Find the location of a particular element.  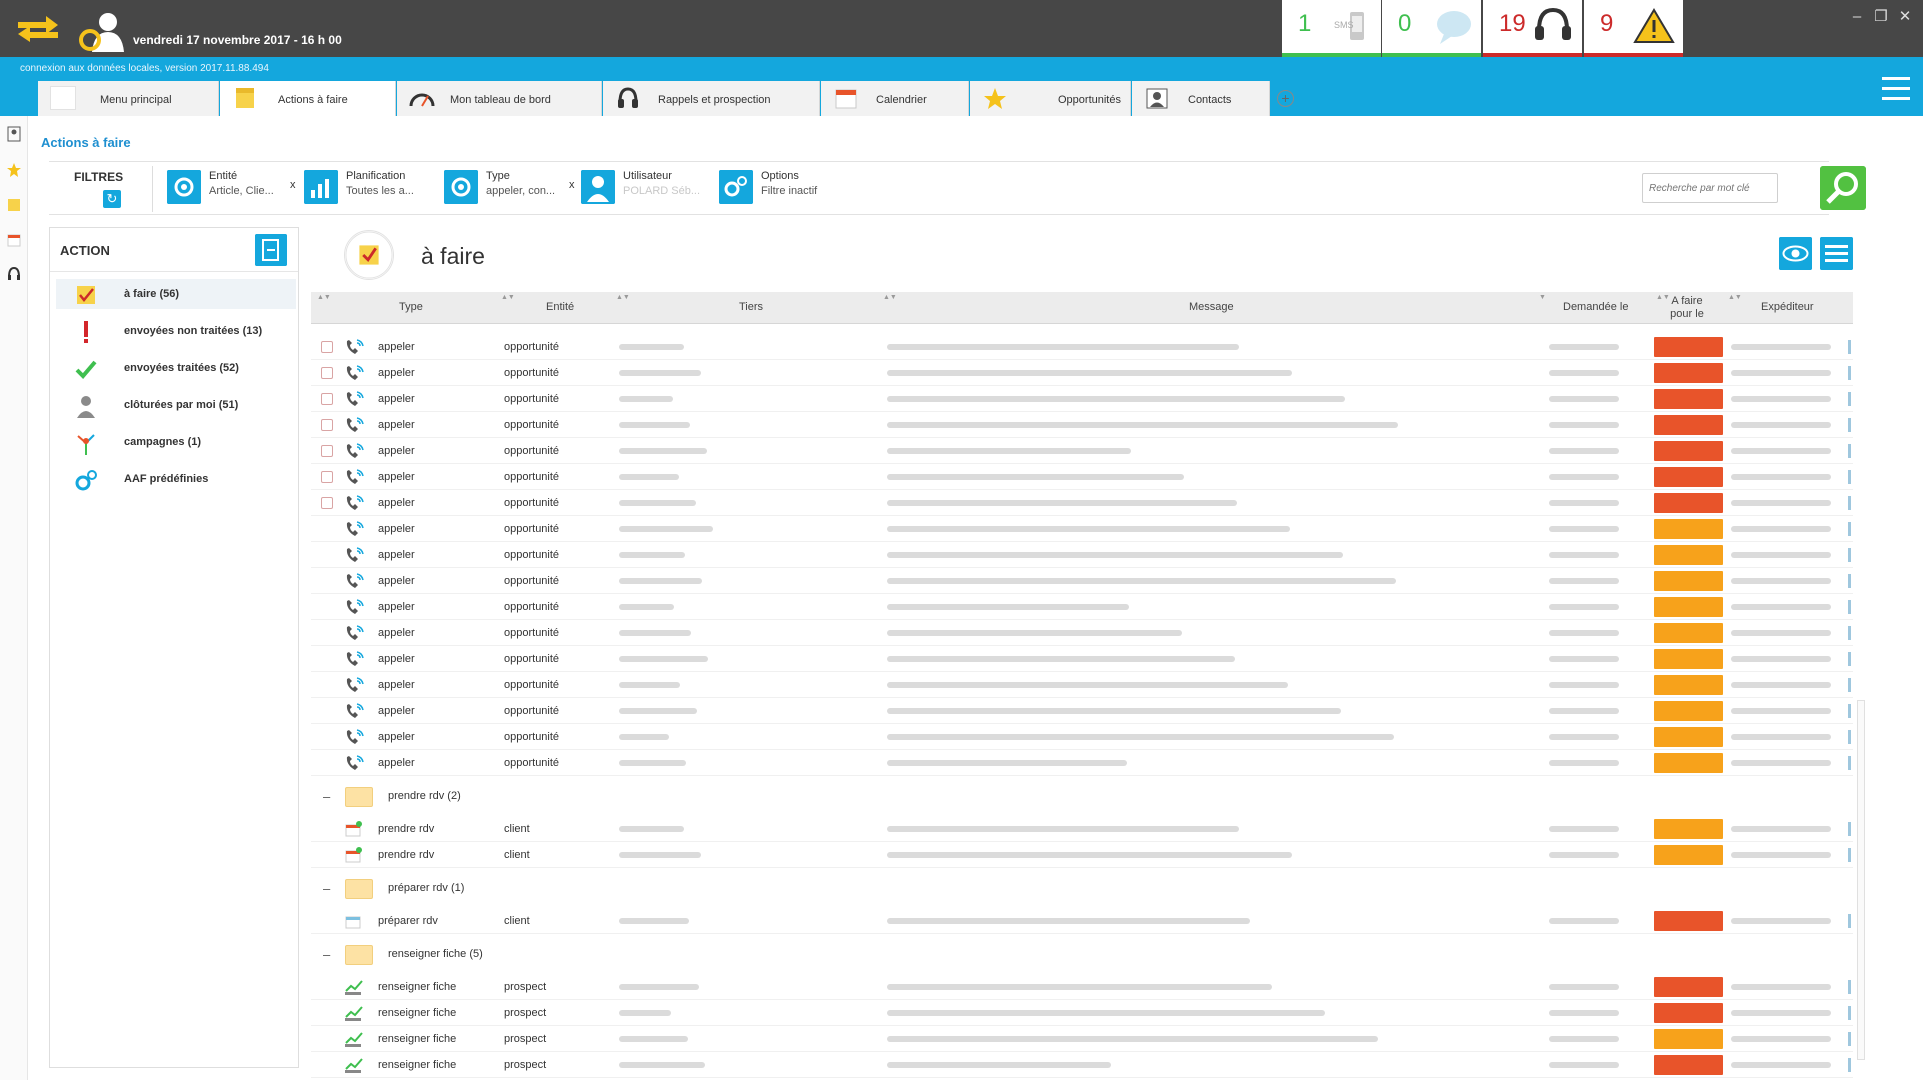

swap-arrows-icon is located at coordinates (38, 29).